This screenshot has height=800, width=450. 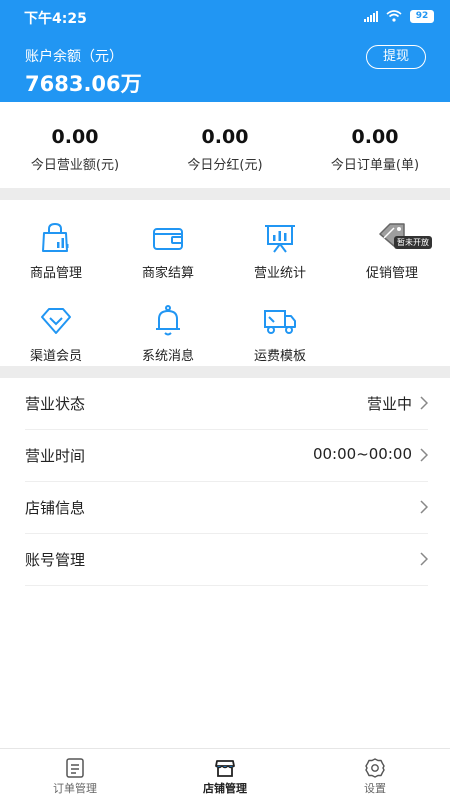 I want to click on grid-item-shipping: 运费模板, so click(x=280, y=333).